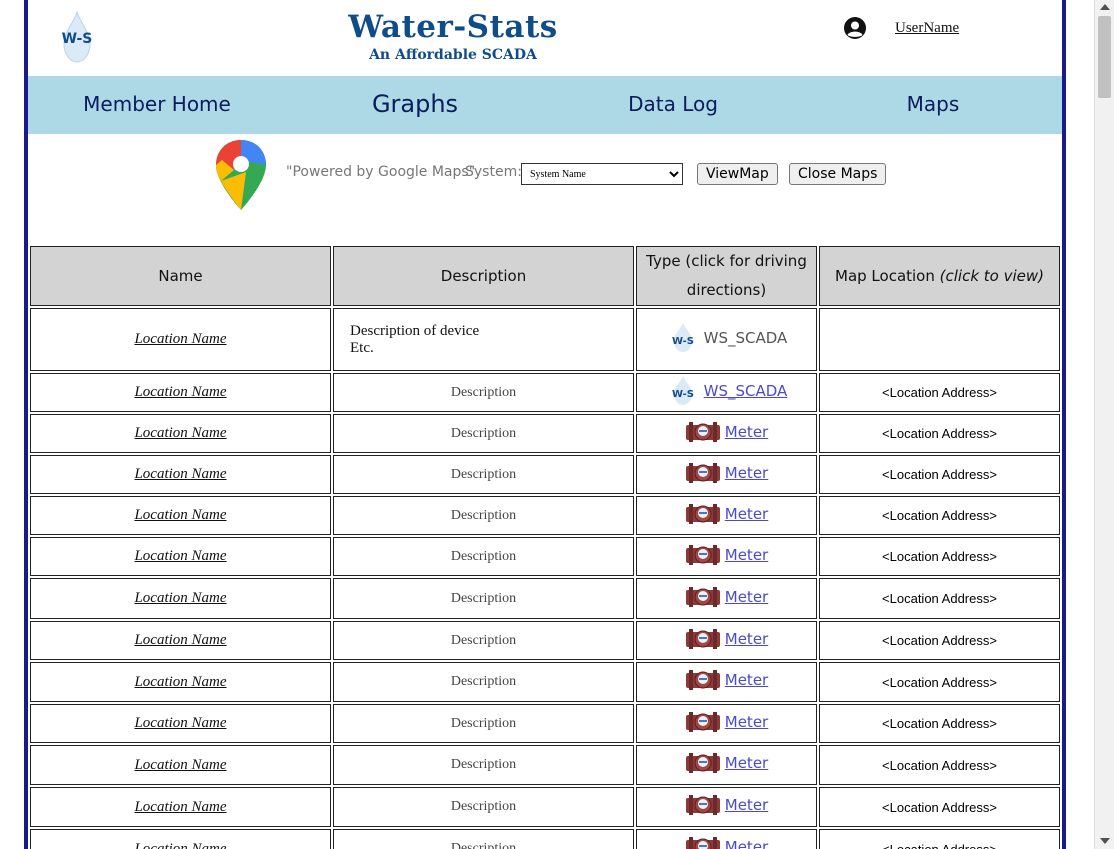 This screenshot has width=1114, height=849. I want to click on scroll-down-arrow-icon, so click(1105, 841).